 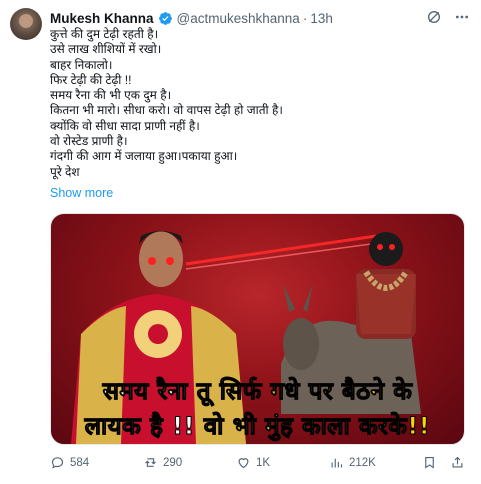 I want to click on tweet-text-line: क्योंकि वो सीधा सादा प्राणी नहीं है।, so click(x=125, y=125).